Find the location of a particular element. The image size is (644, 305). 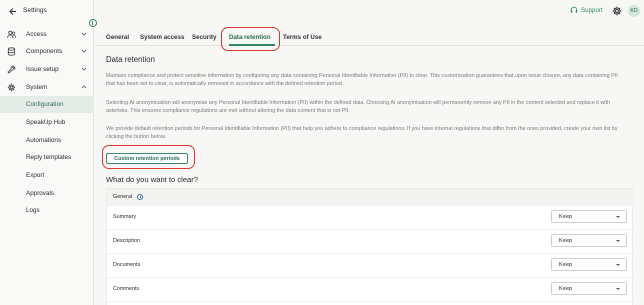

table-row: Documents Keep is located at coordinates (370, 266).